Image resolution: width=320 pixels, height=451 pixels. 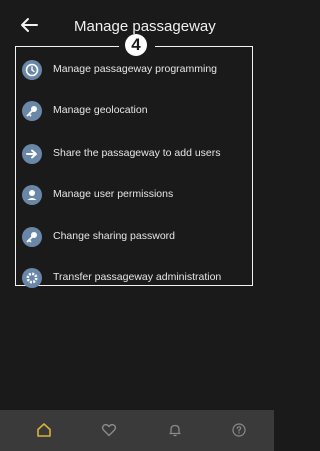 What do you see at coordinates (113, 194) in the screenshot?
I see `menu-item-label: Manage user permissions` at bounding box center [113, 194].